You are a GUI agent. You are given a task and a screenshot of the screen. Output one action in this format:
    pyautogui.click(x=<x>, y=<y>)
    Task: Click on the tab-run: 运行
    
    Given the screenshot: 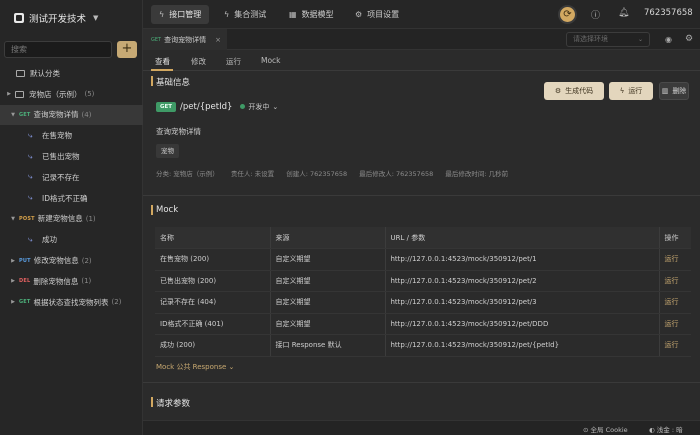 What is the action you would take?
    pyautogui.click(x=233, y=61)
    